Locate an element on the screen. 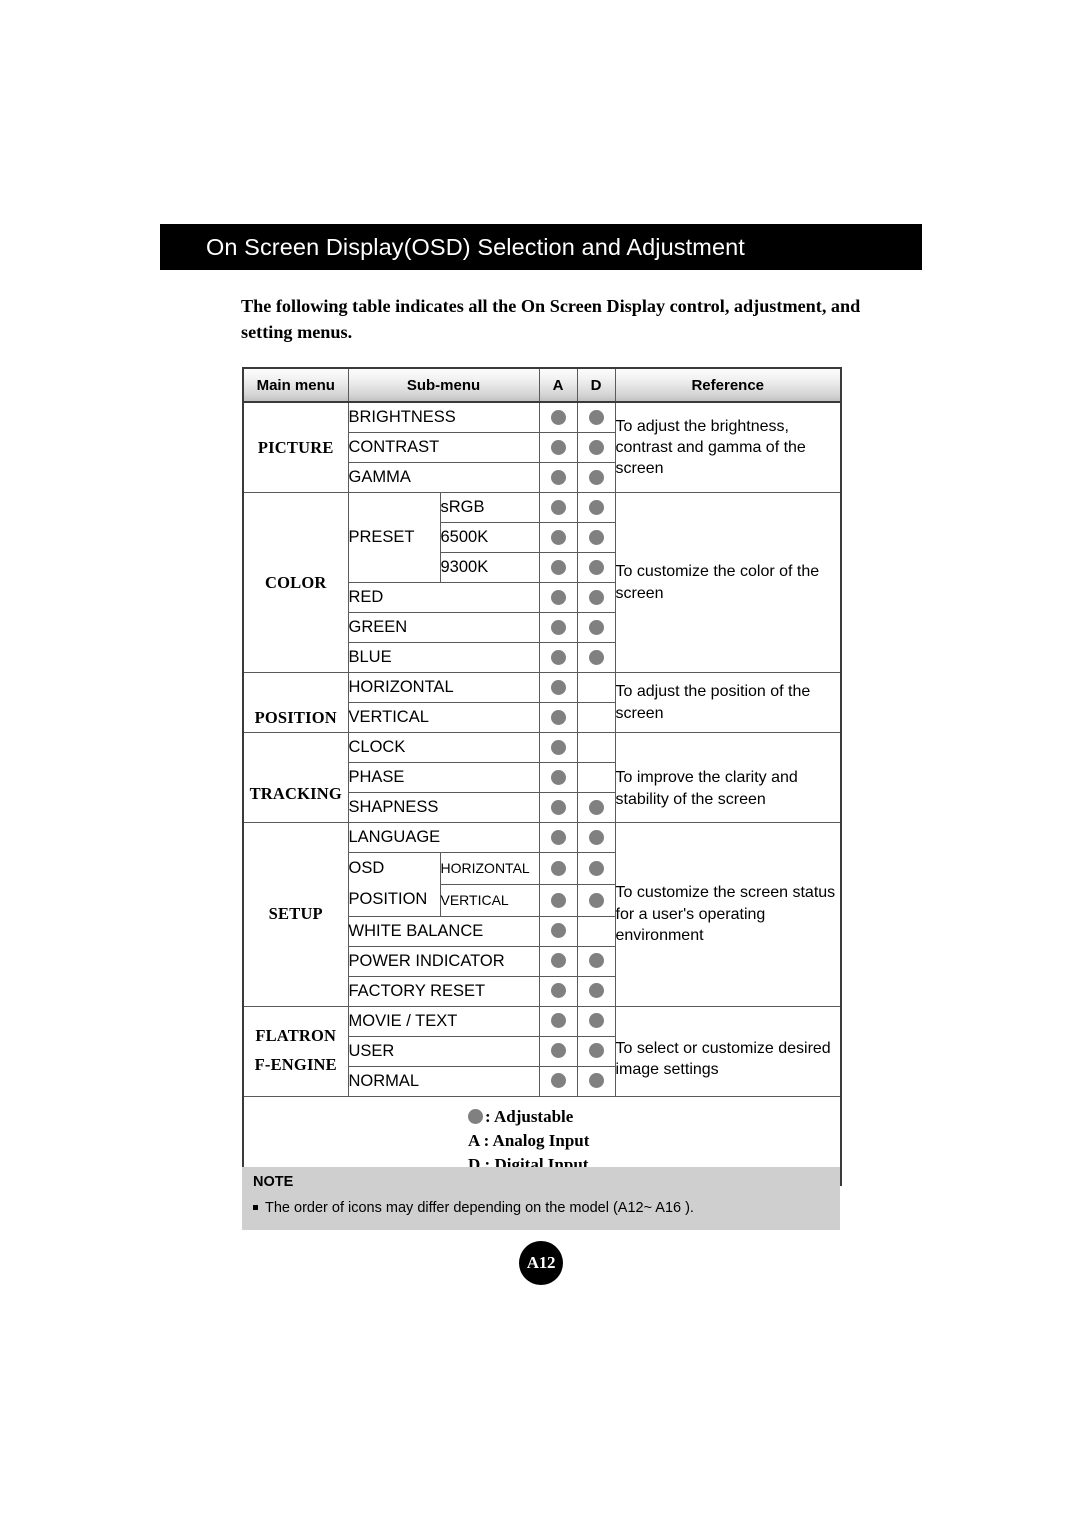 This screenshot has height=1528, width=1080. digital-dot-power-indicator is located at coordinates (596, 961).